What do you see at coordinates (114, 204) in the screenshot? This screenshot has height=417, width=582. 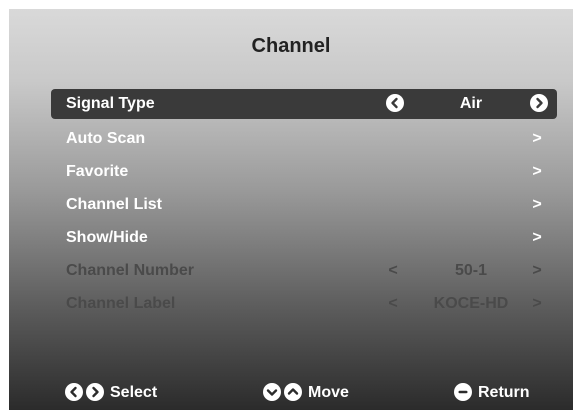 I see `menu-item-label: Channel List` at bounding box center [114, 204].